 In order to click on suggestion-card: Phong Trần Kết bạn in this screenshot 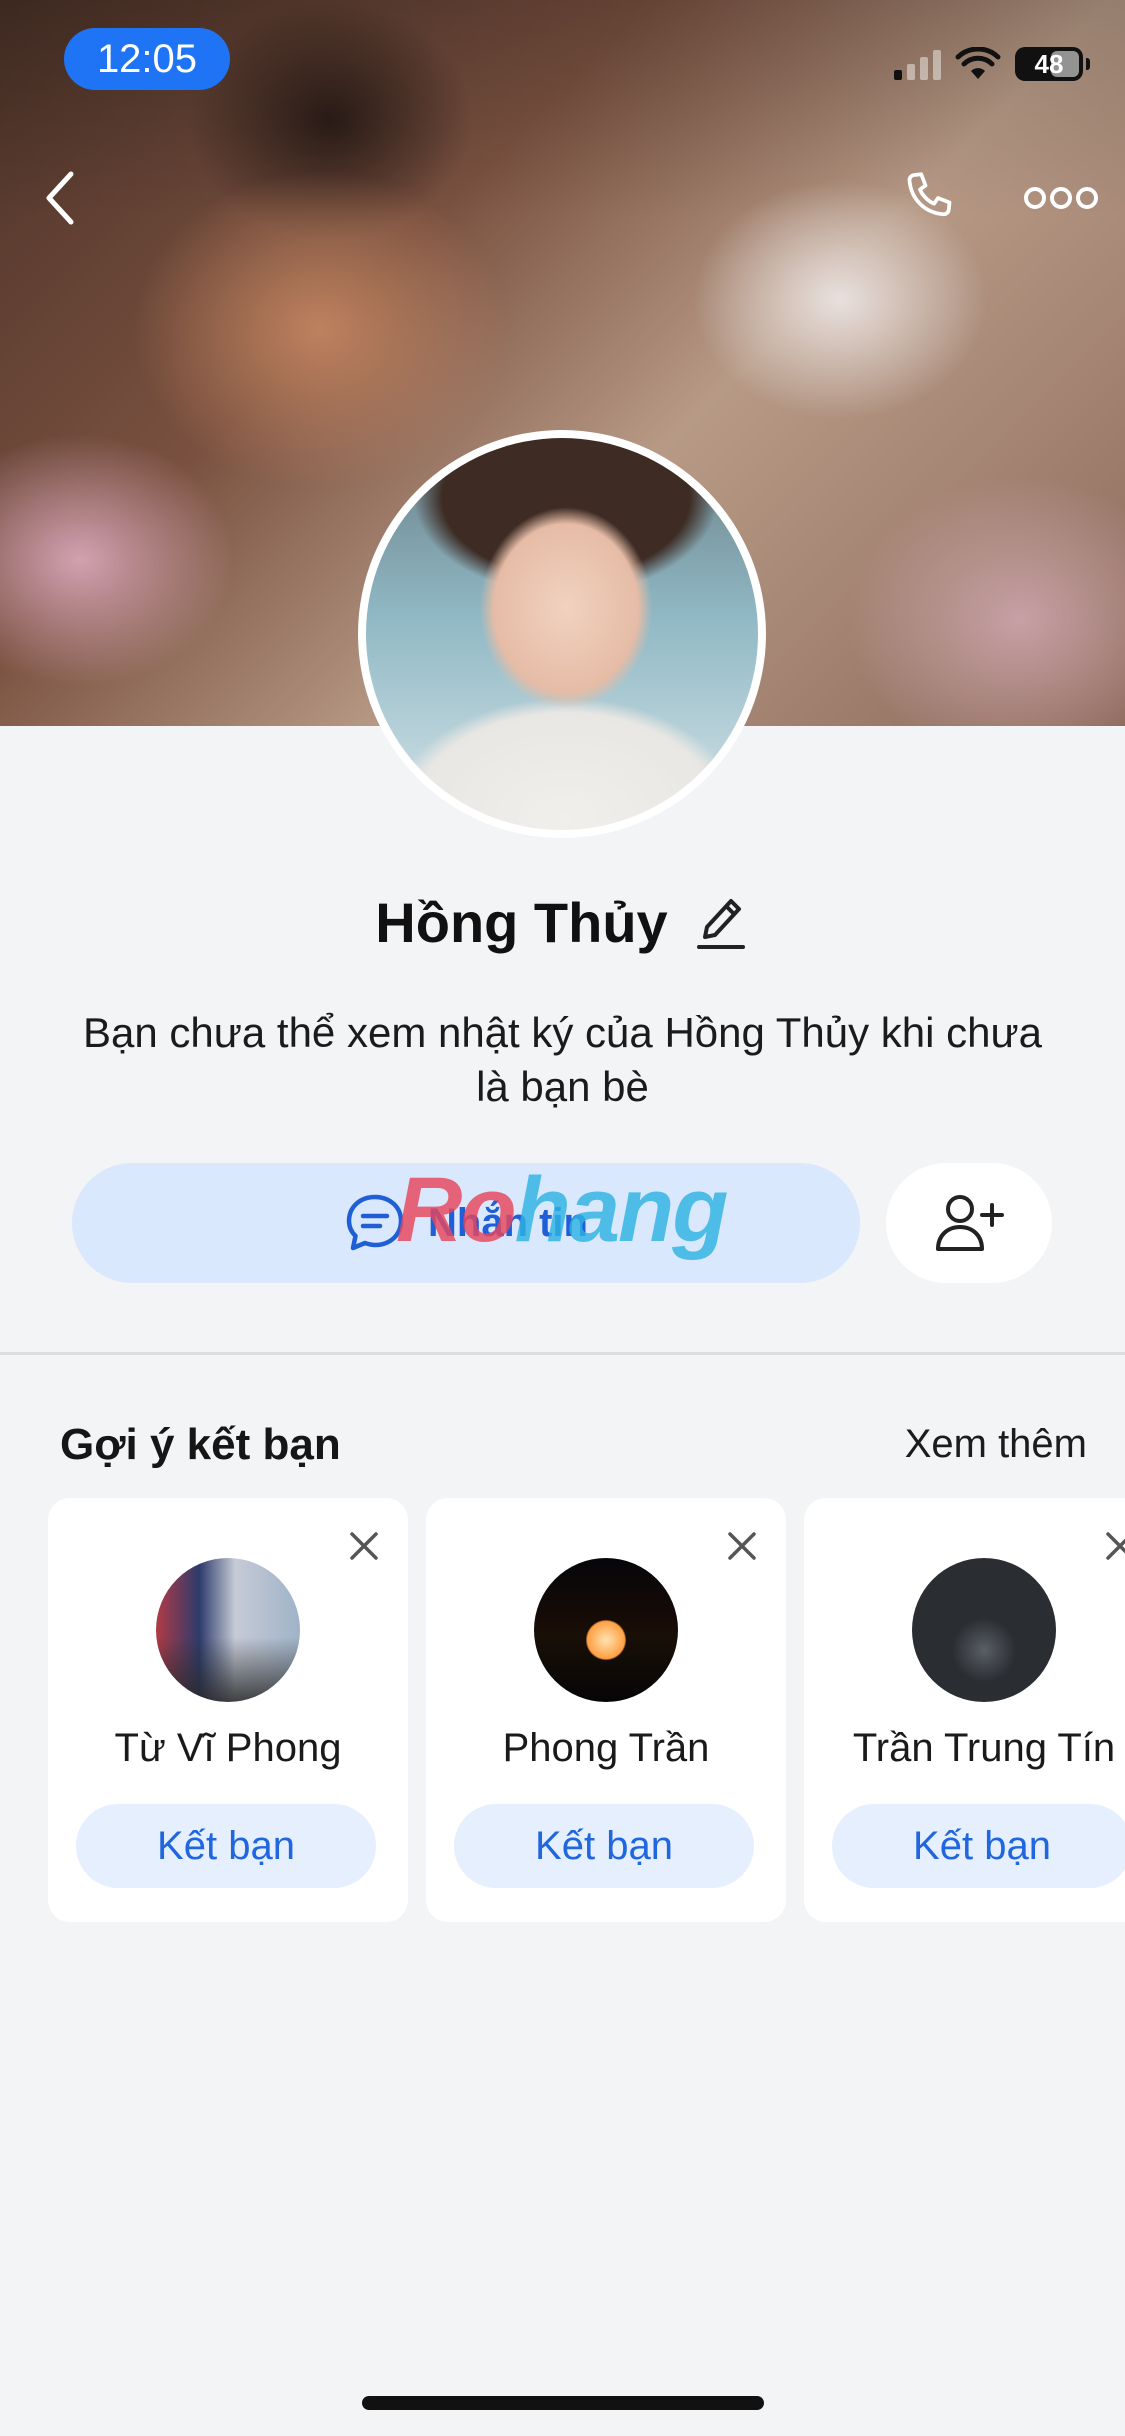, I will do `click(606, 1710)`.